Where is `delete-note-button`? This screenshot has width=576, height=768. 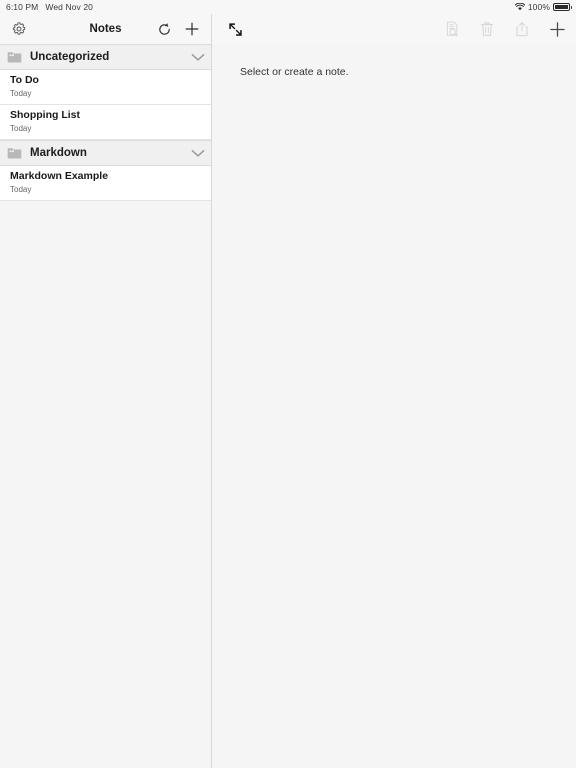 delete-note-button is located at coordinates (487, 29).